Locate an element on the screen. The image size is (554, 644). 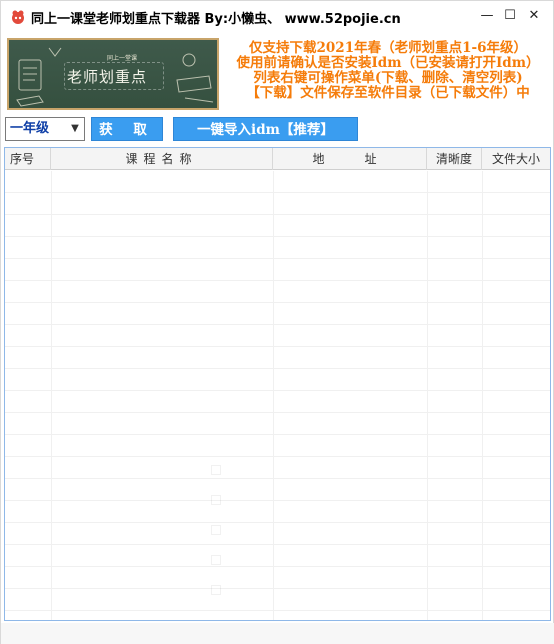
grade-select: 一年级 ▼ is located at coordinates (45, 129).